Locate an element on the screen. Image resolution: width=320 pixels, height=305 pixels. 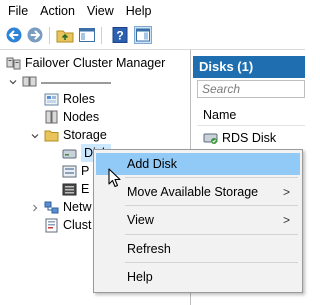
context-menu-view: View > is located at coordinates (198, 220).